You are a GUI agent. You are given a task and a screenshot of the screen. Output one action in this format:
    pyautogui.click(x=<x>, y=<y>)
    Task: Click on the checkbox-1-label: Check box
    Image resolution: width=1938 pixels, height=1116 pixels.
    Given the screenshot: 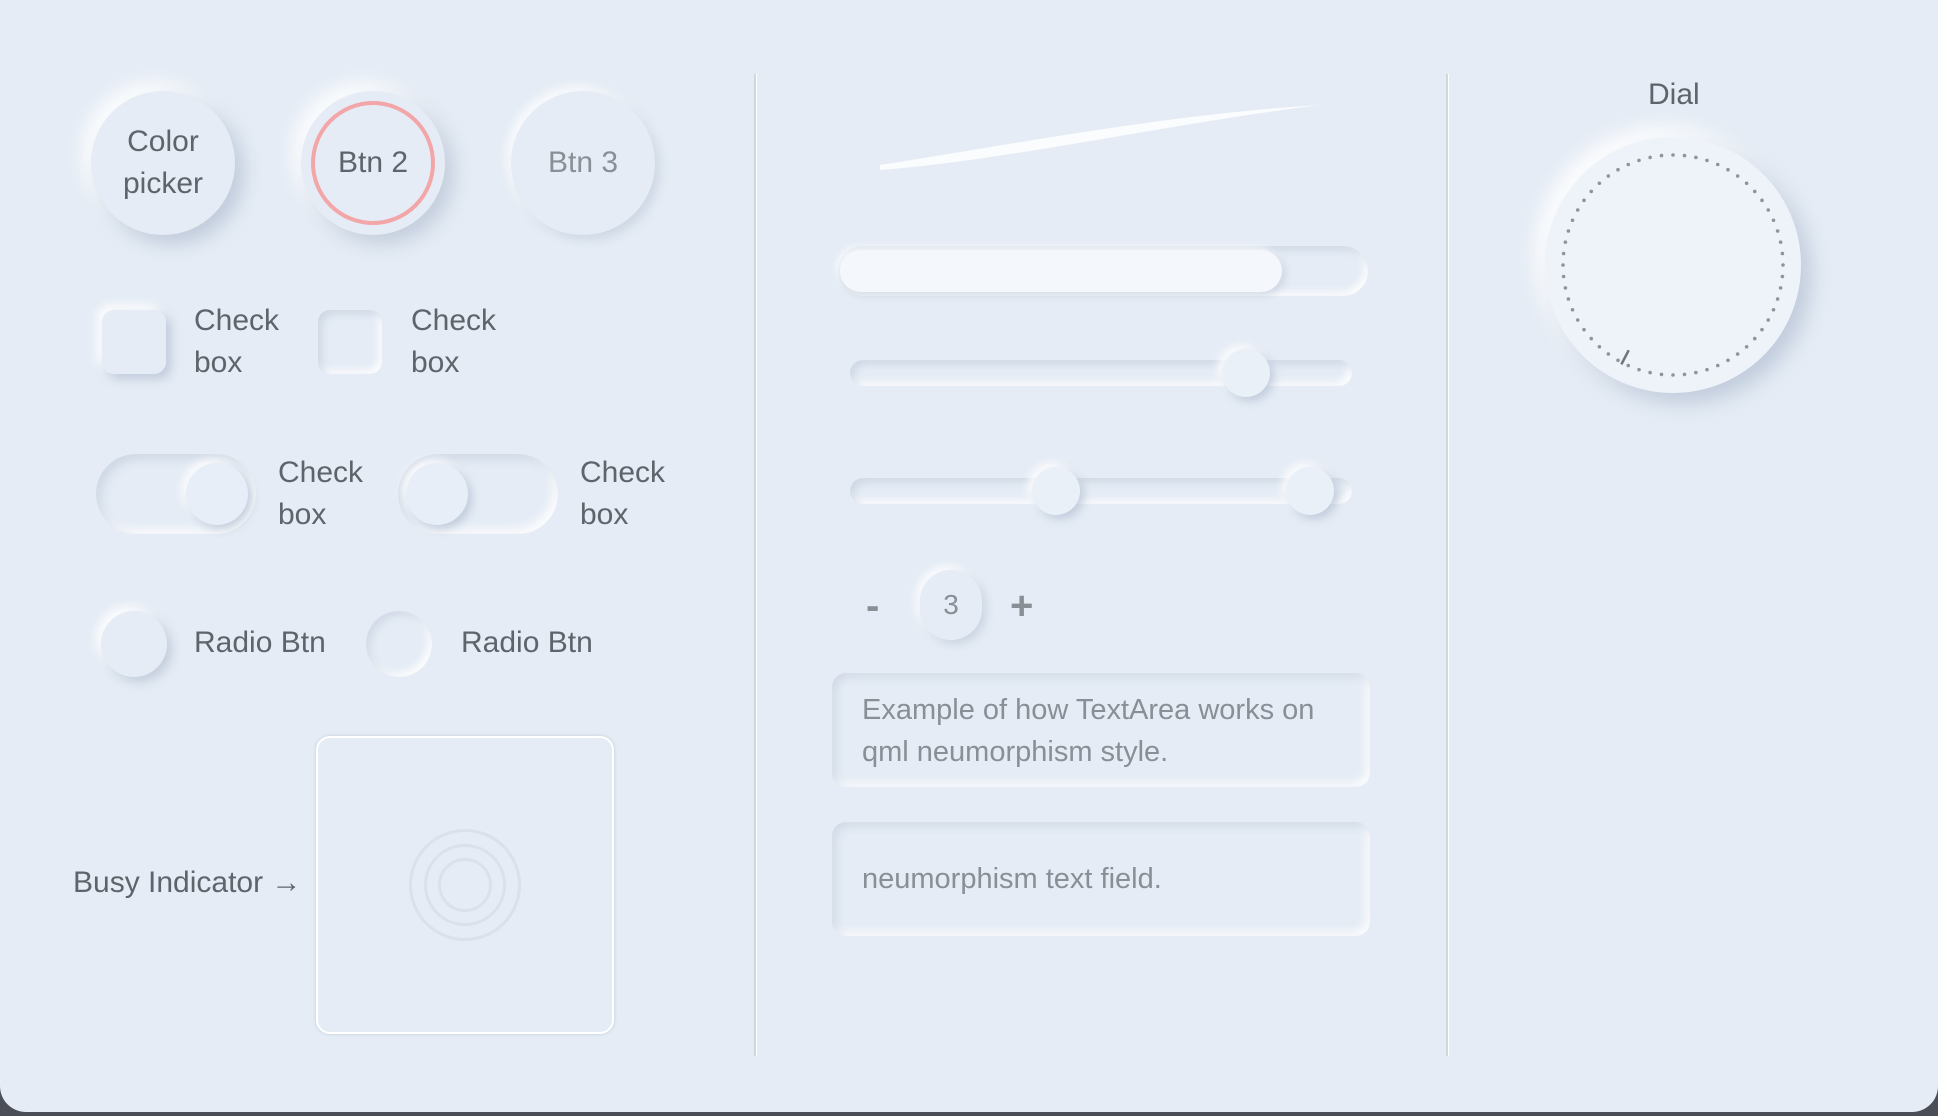 What is the action you would take?
    pyautogui.click(x=237, y=341)
    